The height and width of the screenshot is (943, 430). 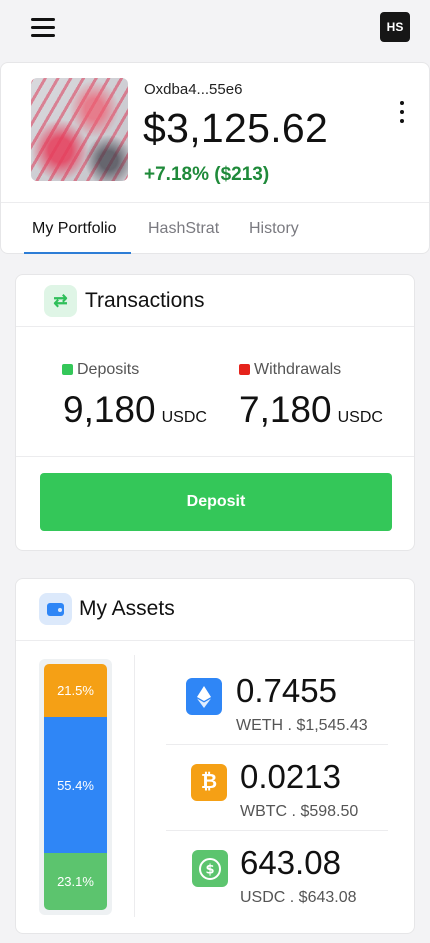 What do you see at coordinates (204, 696) in the screenshot?
I see `ethereum-icon` at bounding box center [204, 696].